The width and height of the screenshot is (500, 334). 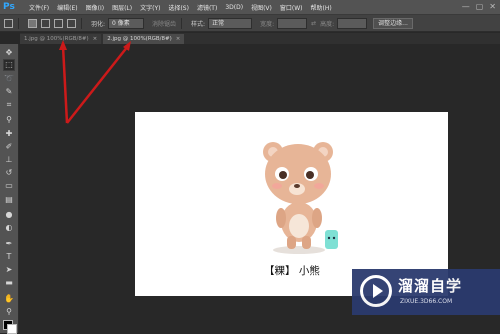 I want to click on maximize-button: ▢, so click(x=480, y=6).